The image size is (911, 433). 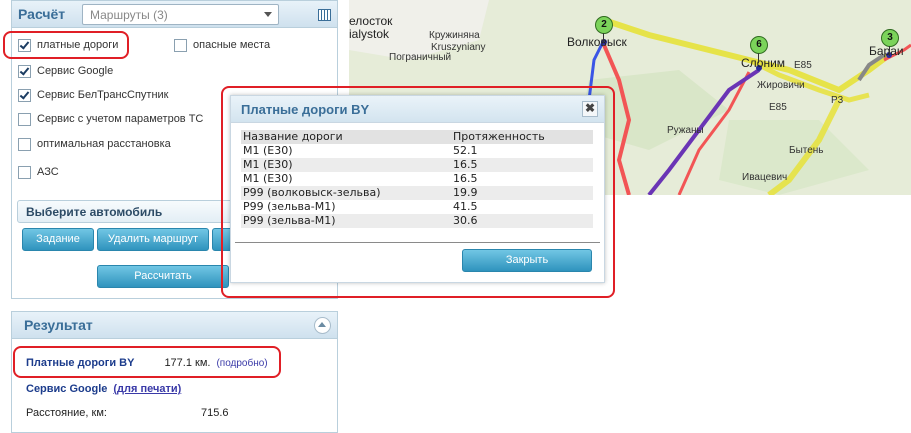 What do you see at coordinates (765, 177) in the screenshot?
I see `map-label-ivatsevichi: Ивацевич` at bounding box center [765, 177].